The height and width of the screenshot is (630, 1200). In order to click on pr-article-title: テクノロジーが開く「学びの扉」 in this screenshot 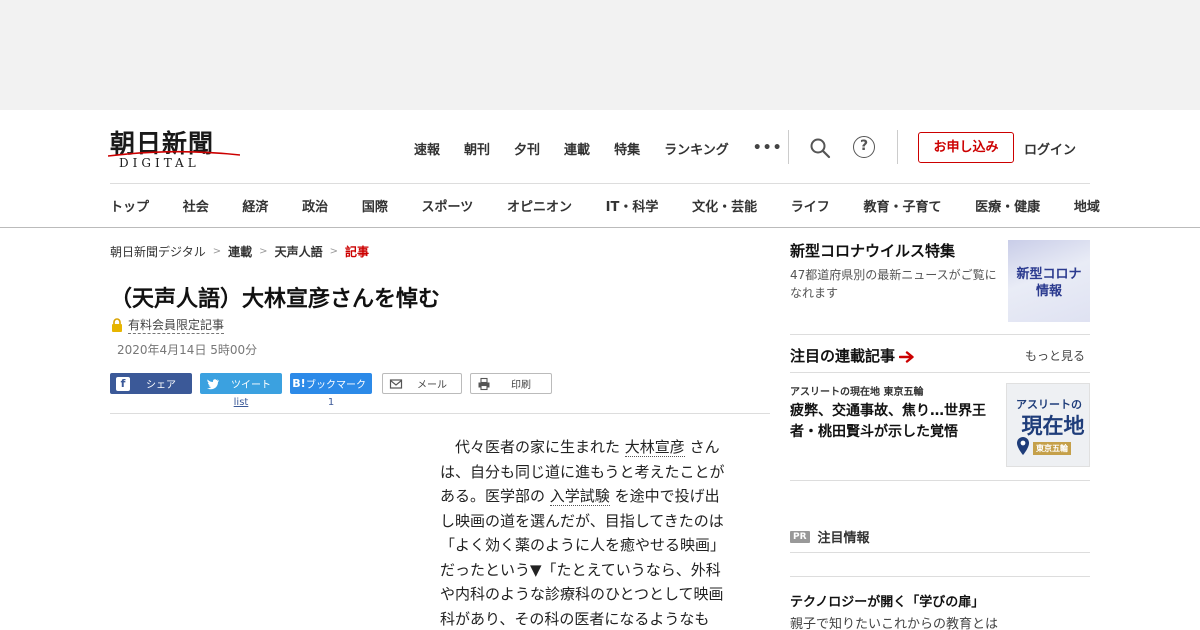, I will do `click(887, 600)`.